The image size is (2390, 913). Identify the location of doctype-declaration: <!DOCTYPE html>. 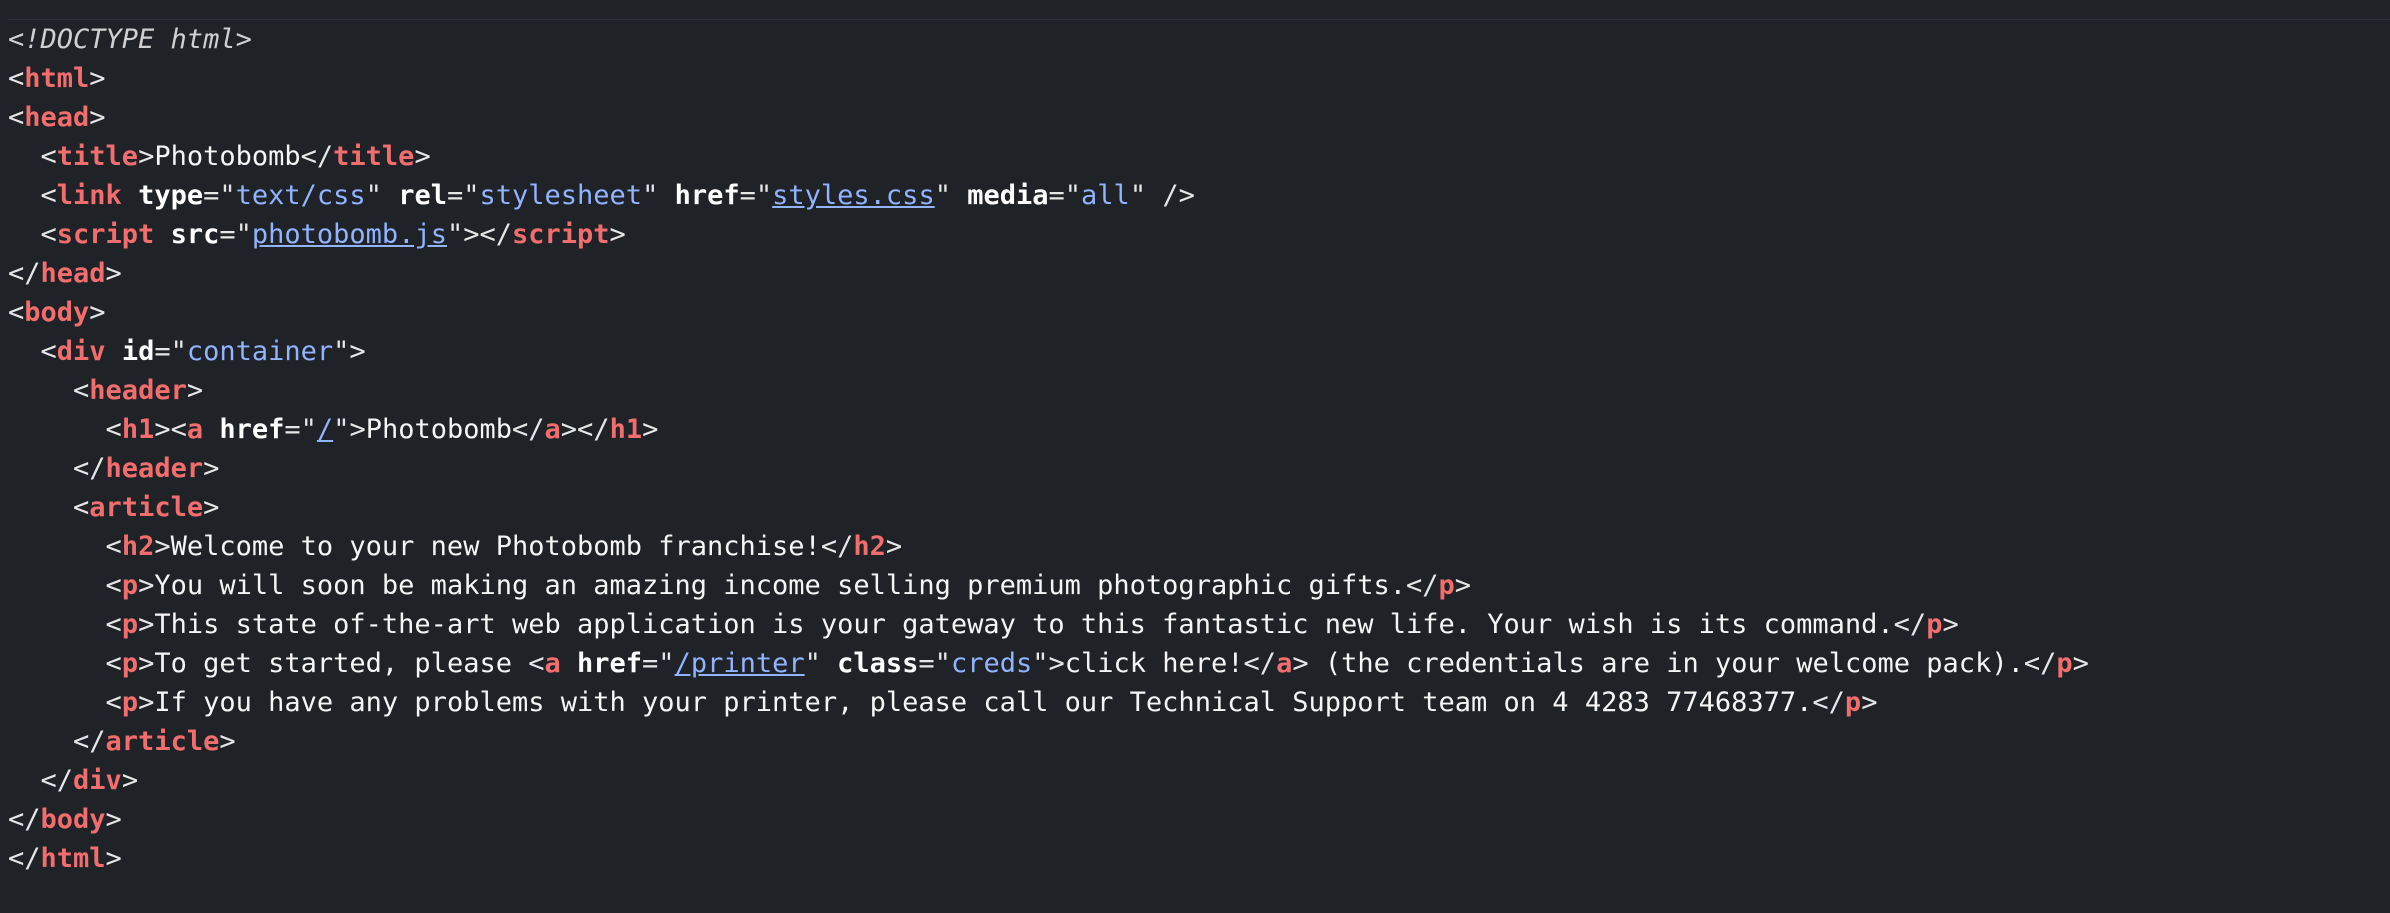
(130, 39).